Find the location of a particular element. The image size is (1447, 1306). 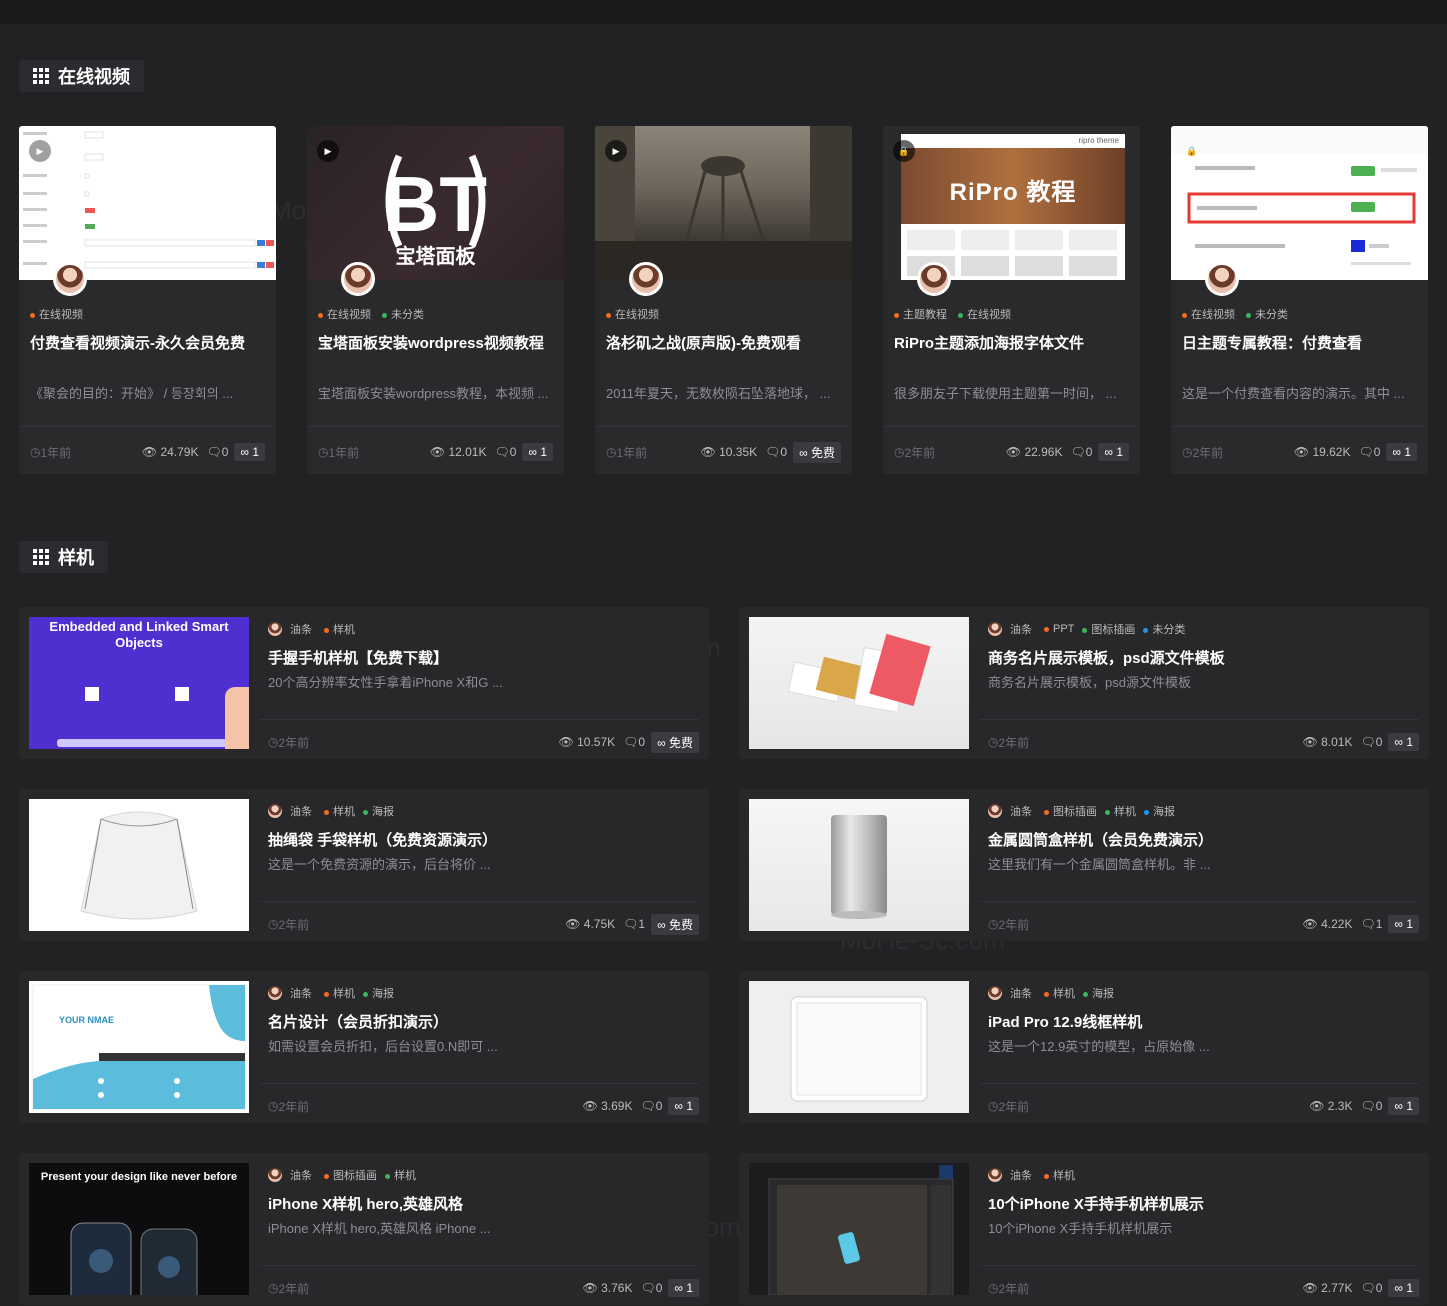

mockup-thumbnail: Present your design like never before is located at coordinates (139, 1229).